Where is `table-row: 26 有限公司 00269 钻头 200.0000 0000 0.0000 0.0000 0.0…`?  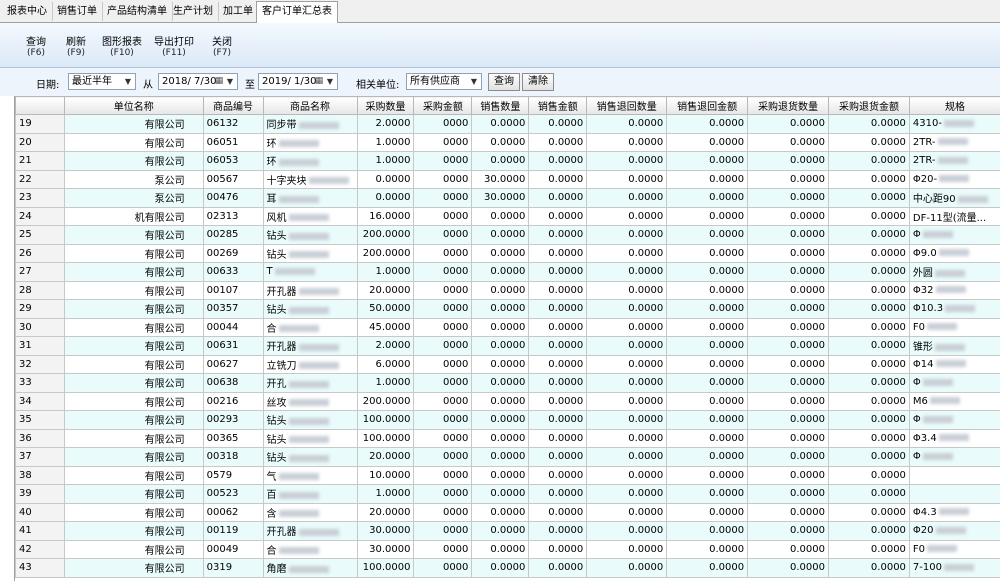 table-row: 26 有限公司 00269 钻头 200.0000 0000 0.0000 0.0000 0.0… is located at coordinates (507, 253).